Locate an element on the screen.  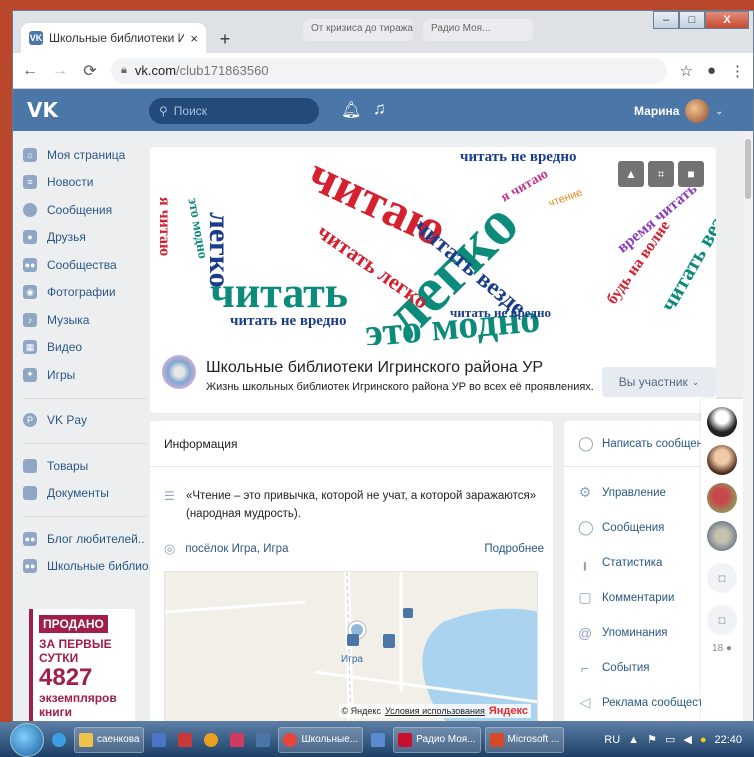
flag-icon: ⚑ is located at coordinates (652, 739).